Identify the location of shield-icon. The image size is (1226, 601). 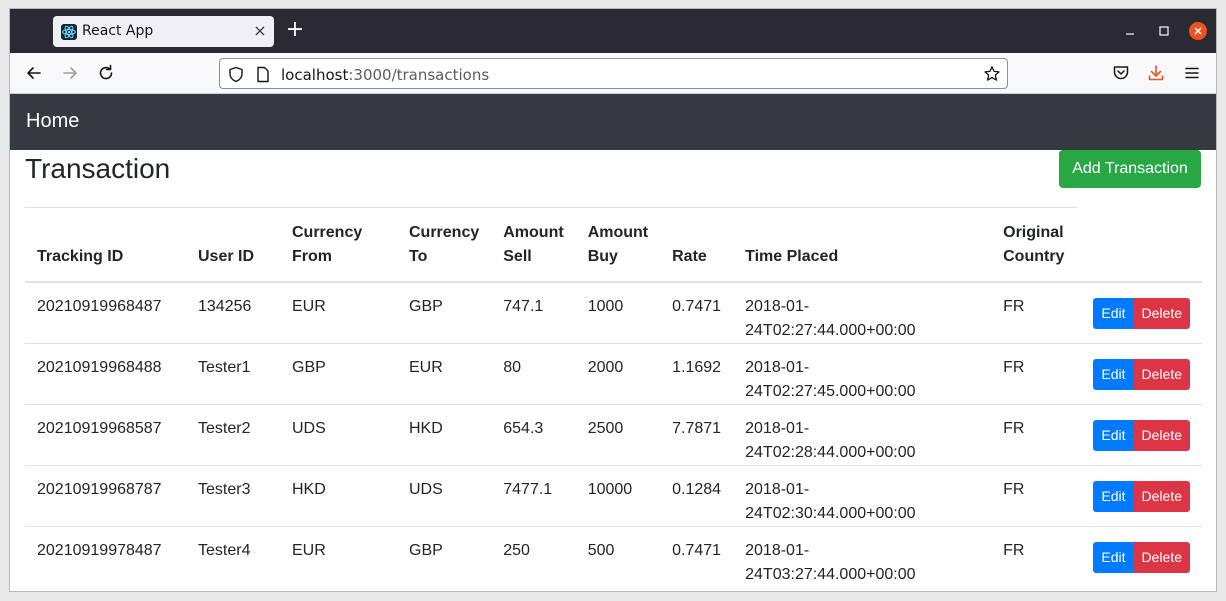
(236, 77).